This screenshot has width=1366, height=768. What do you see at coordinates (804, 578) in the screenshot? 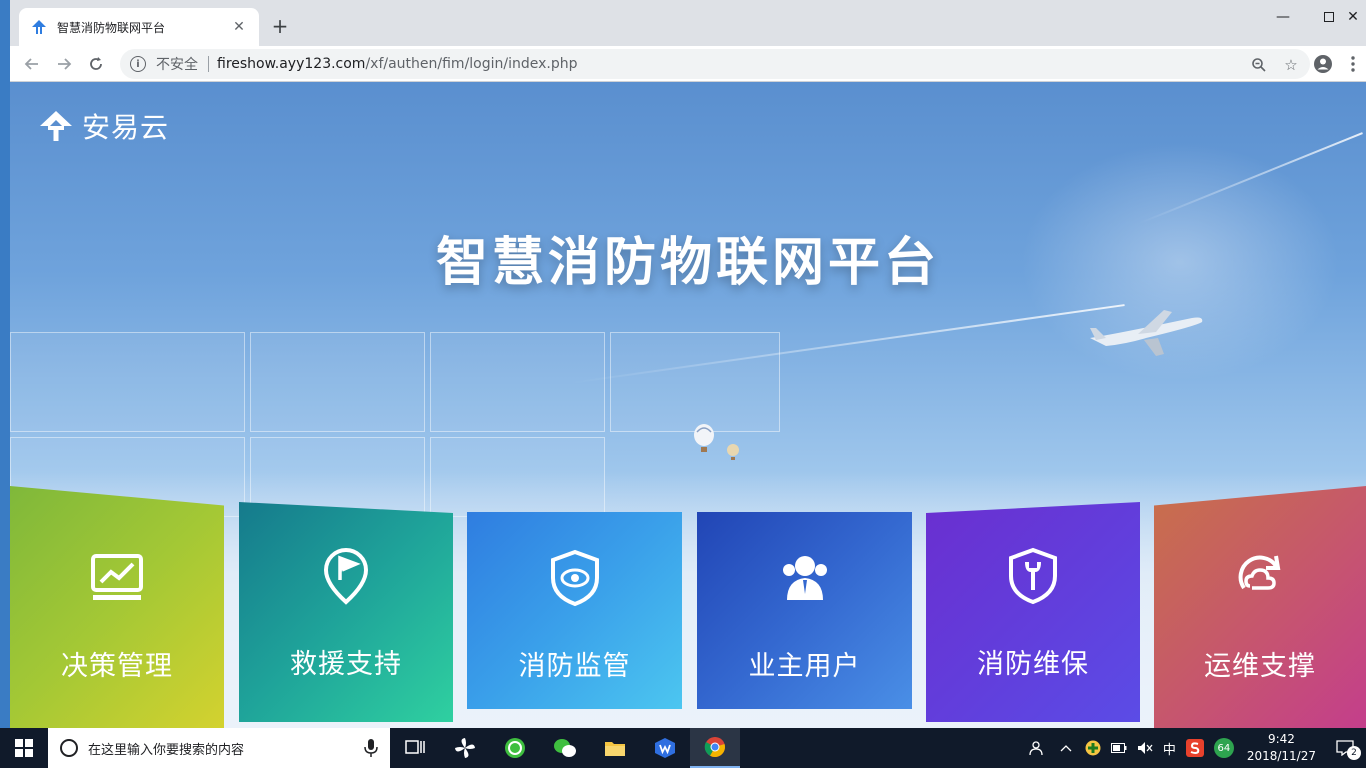
I see `users-icon` at bounding box center [804, 578].